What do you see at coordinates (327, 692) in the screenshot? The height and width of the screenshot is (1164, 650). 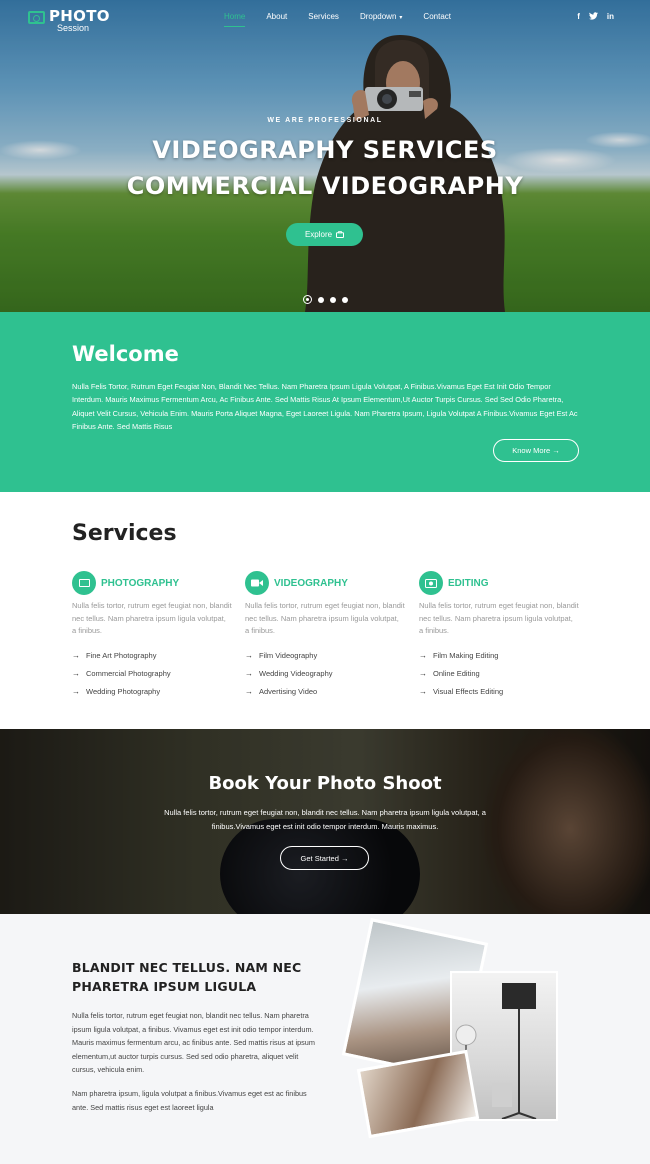 I see `service-list-item: Advertising Video` at bounding box center [327, 692].